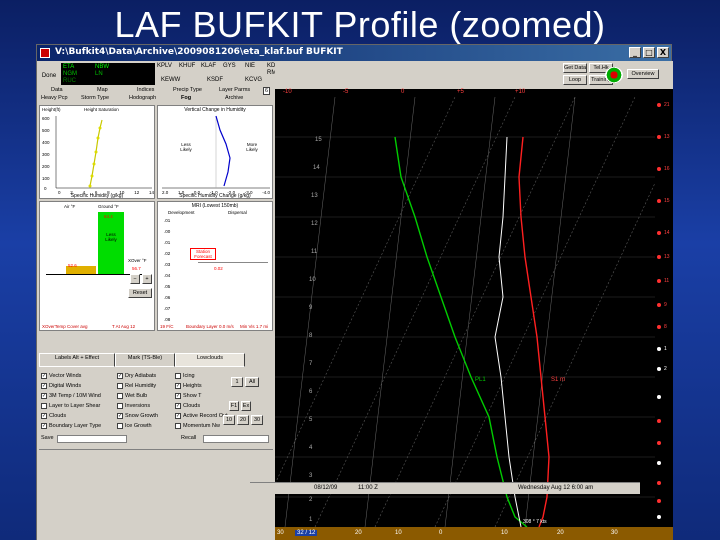  What do you see at coordinates (92, 439) in the screenshot?
I see `save-slots` at bounding box center [92, 439].